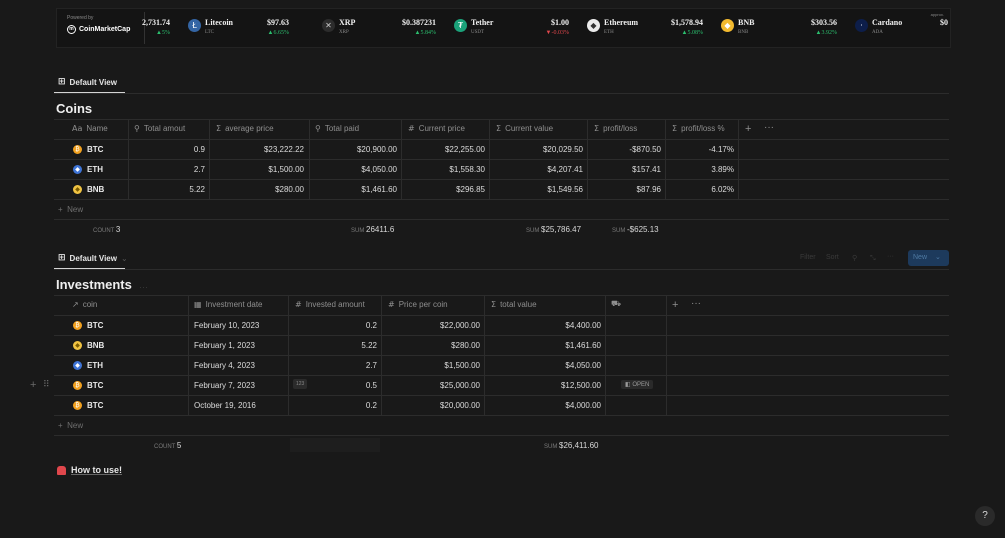  What do you see at coordinates (462, 365) in the screenshot?
I see `price-per-coin-cell: $1,500.00` at bounding box center [462, 365].